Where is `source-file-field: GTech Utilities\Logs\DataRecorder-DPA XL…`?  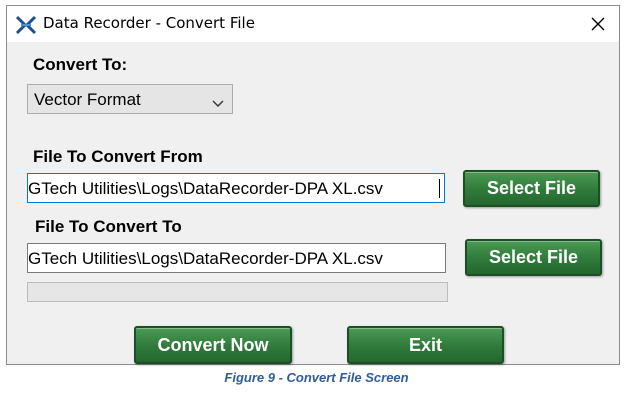
source-file-field: GTech Utilities\Logs\DataRecorder-DPA XL… is located at coordinates (236, 188).